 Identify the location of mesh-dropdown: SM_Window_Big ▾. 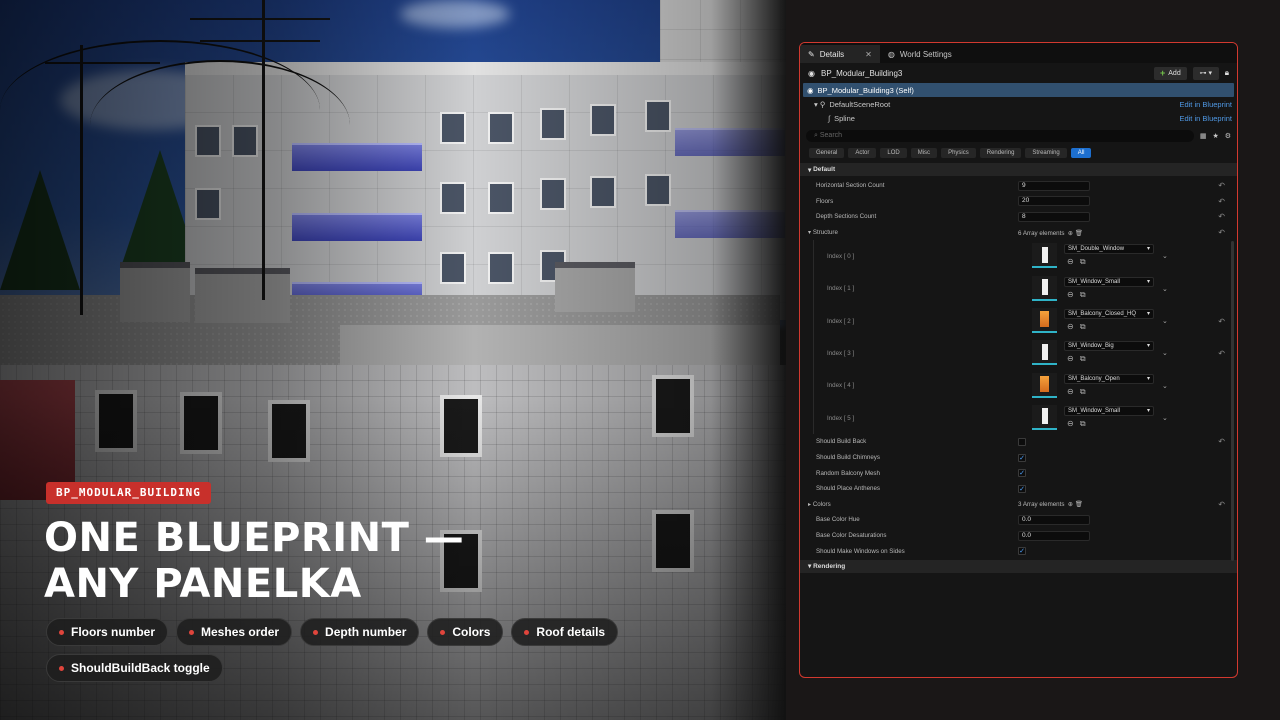
(1109, 346).